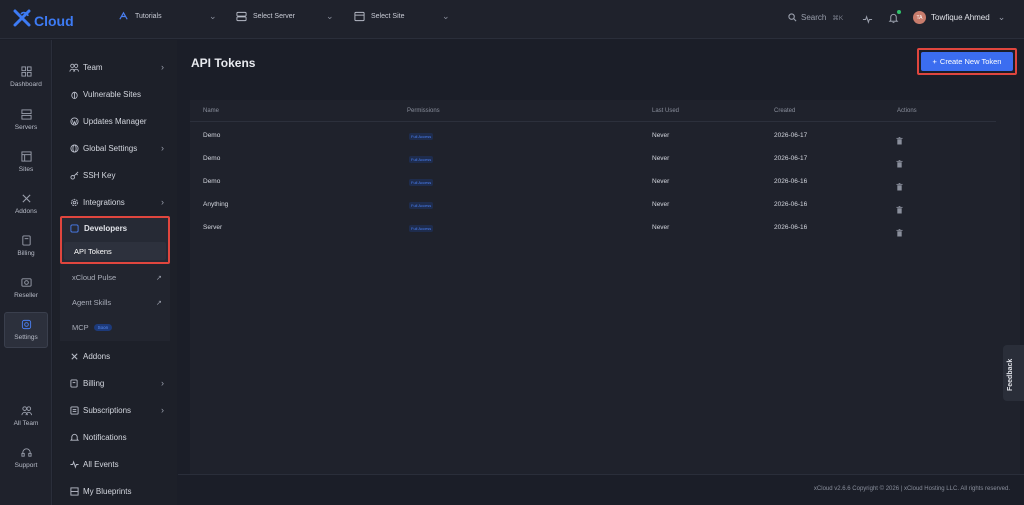  Describe the element at coordinates (26, 458) in the screenshot. I see `nav-support: Support` at that location.